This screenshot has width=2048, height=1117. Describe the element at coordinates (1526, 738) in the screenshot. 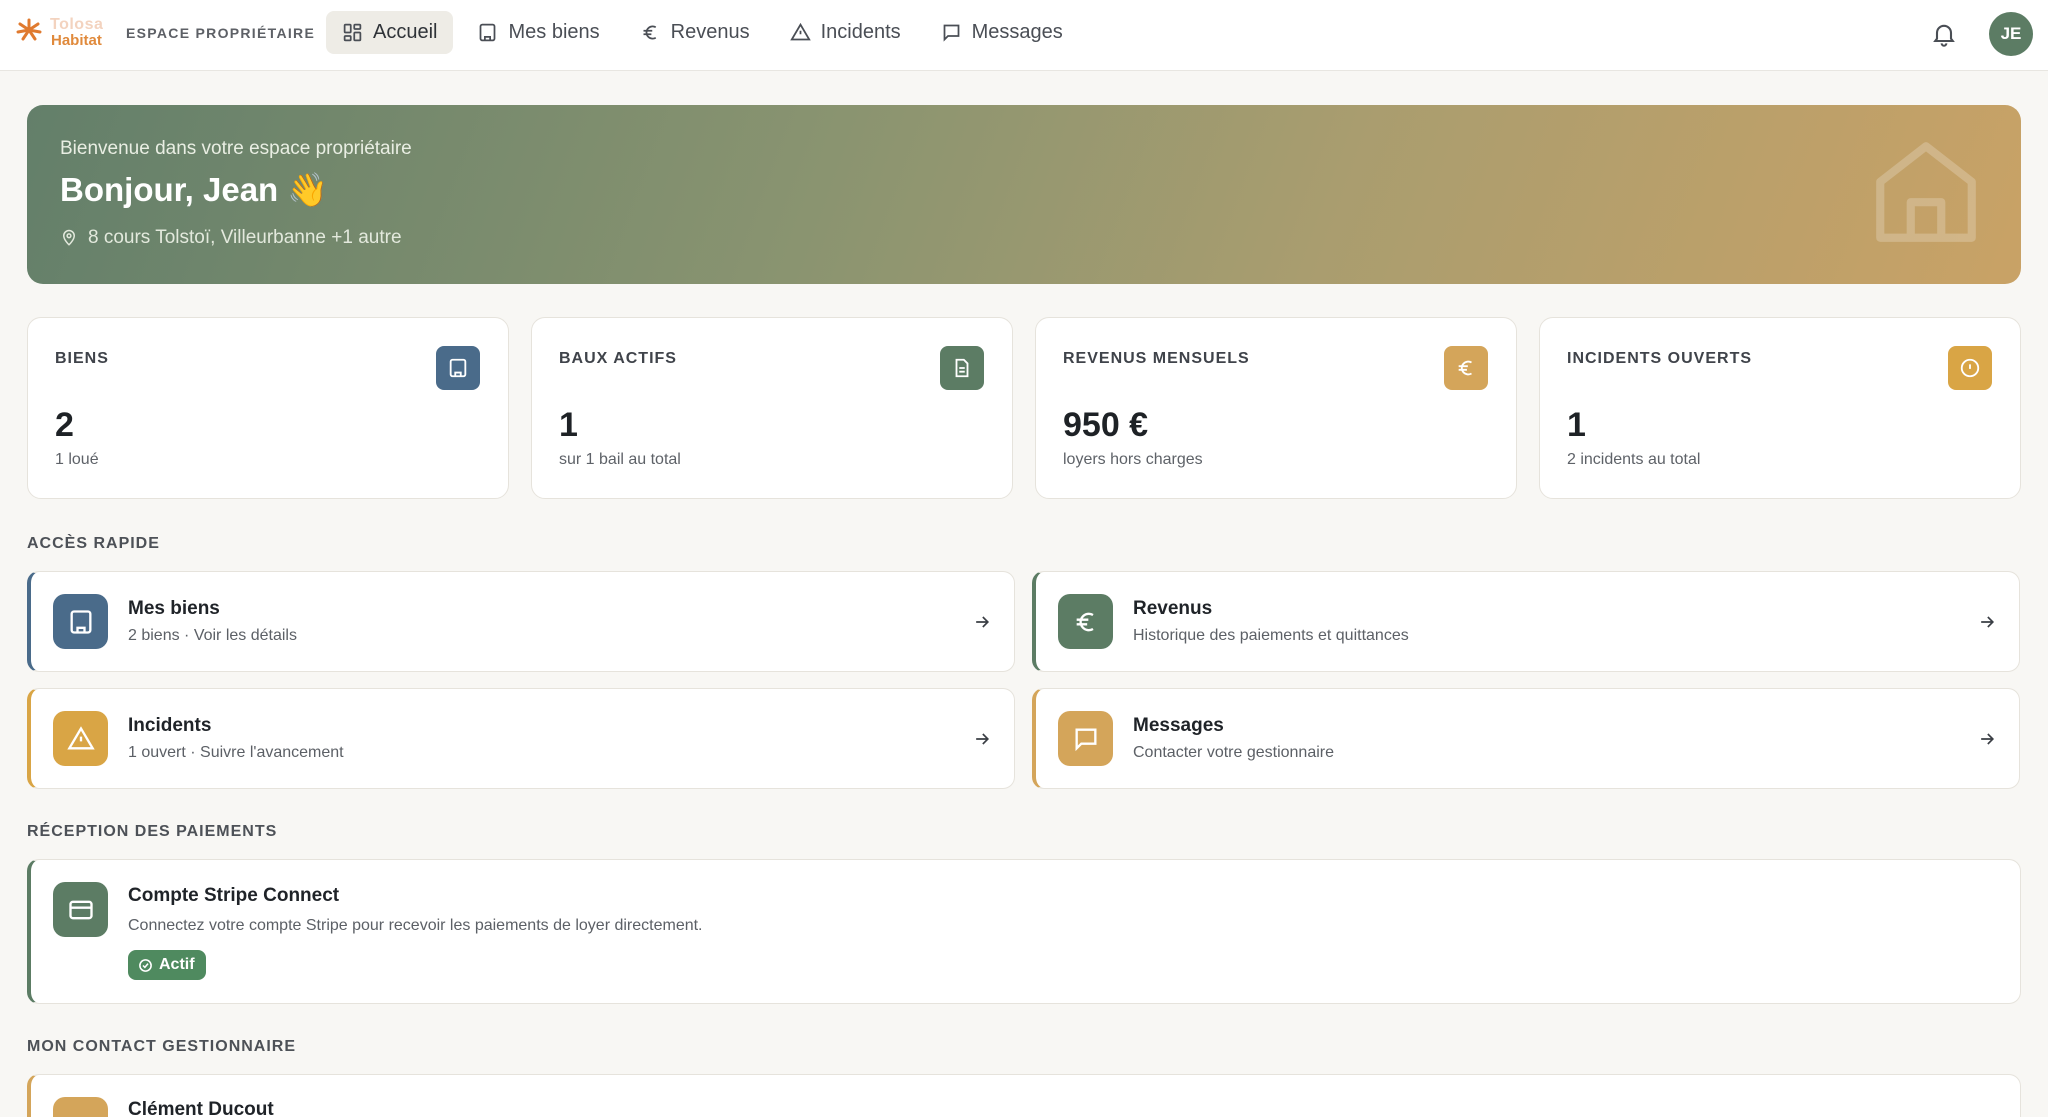

I see `quick-link-messages: Messages Contacter votre gestionnaire` at that location.